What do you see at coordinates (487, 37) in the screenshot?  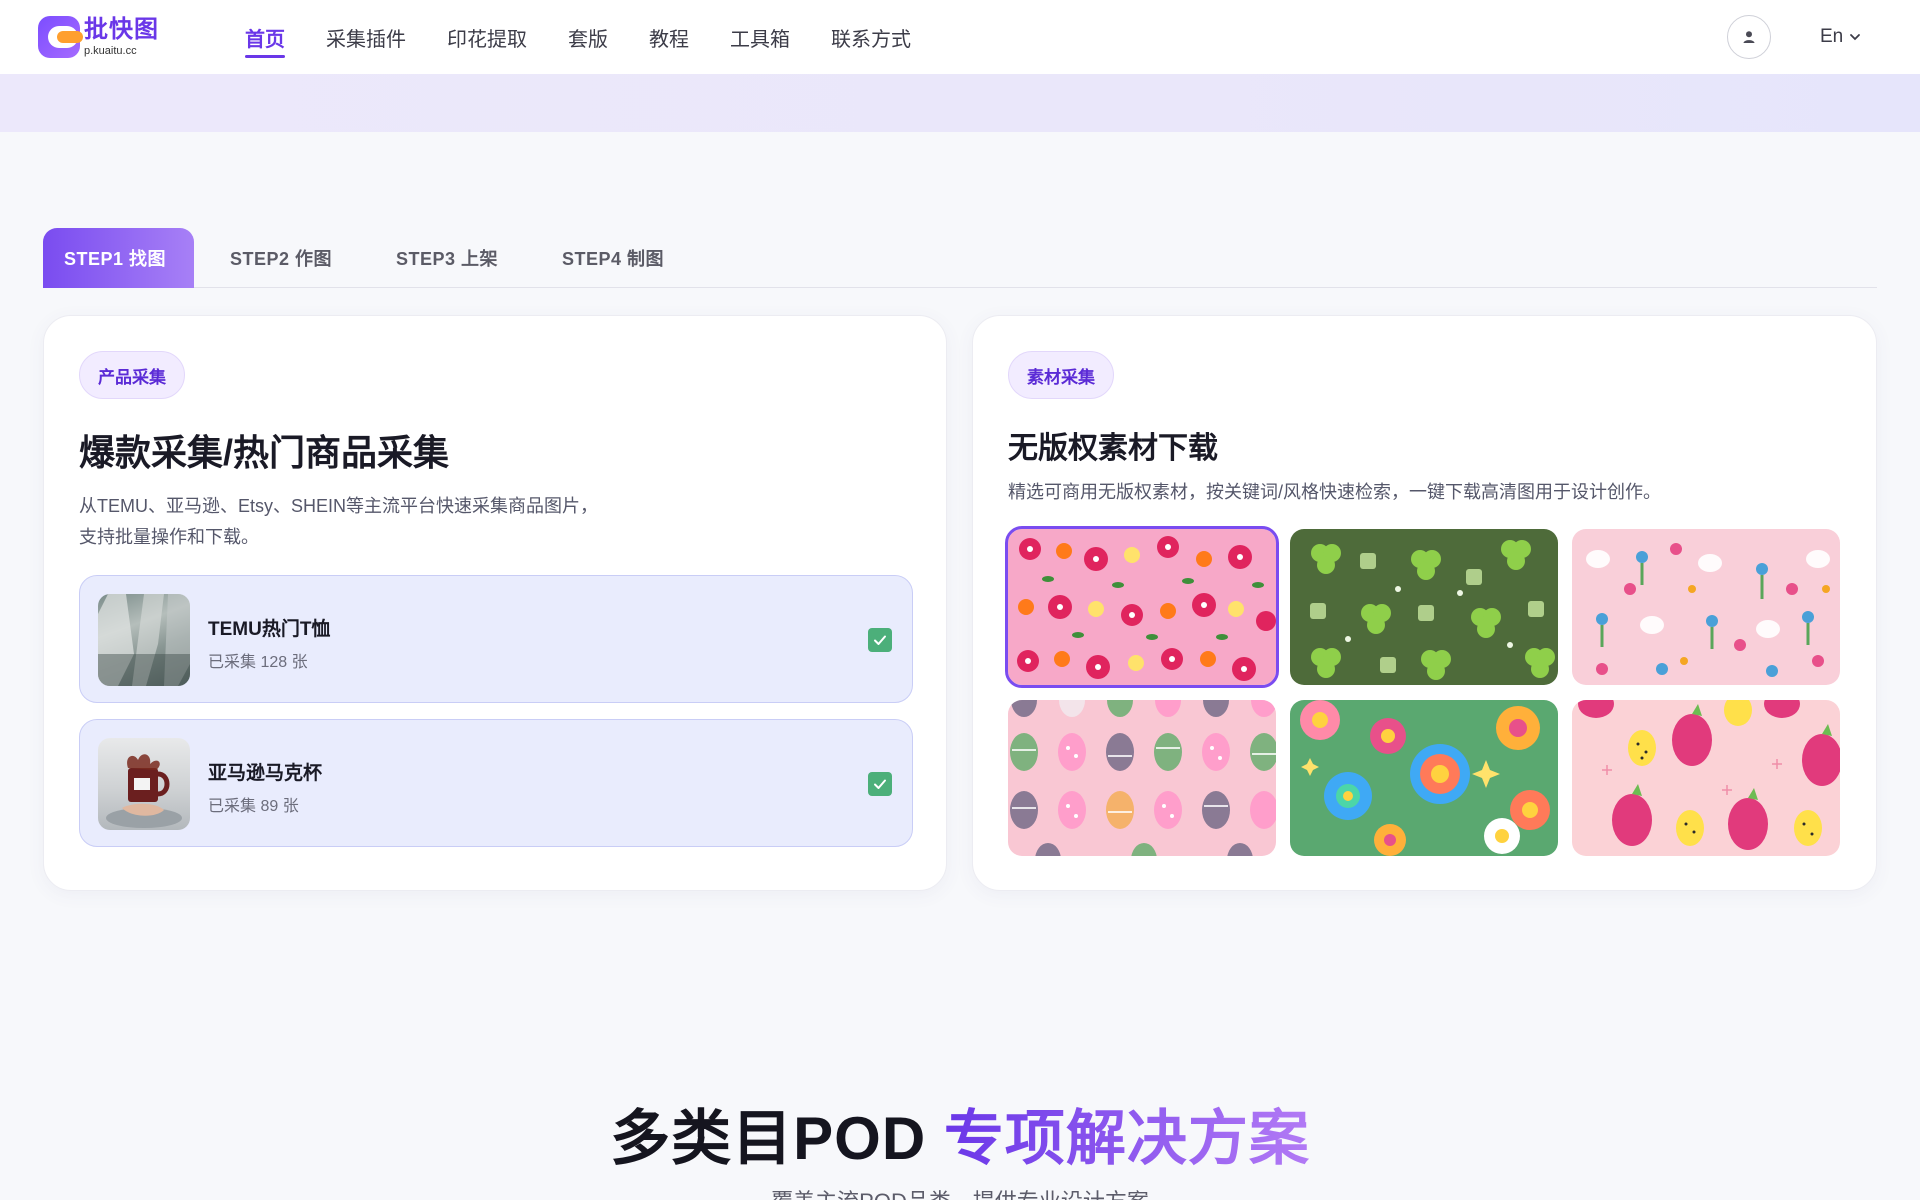 I see `nav-print-extract: 印花提取` at bounding box center [487, 37].